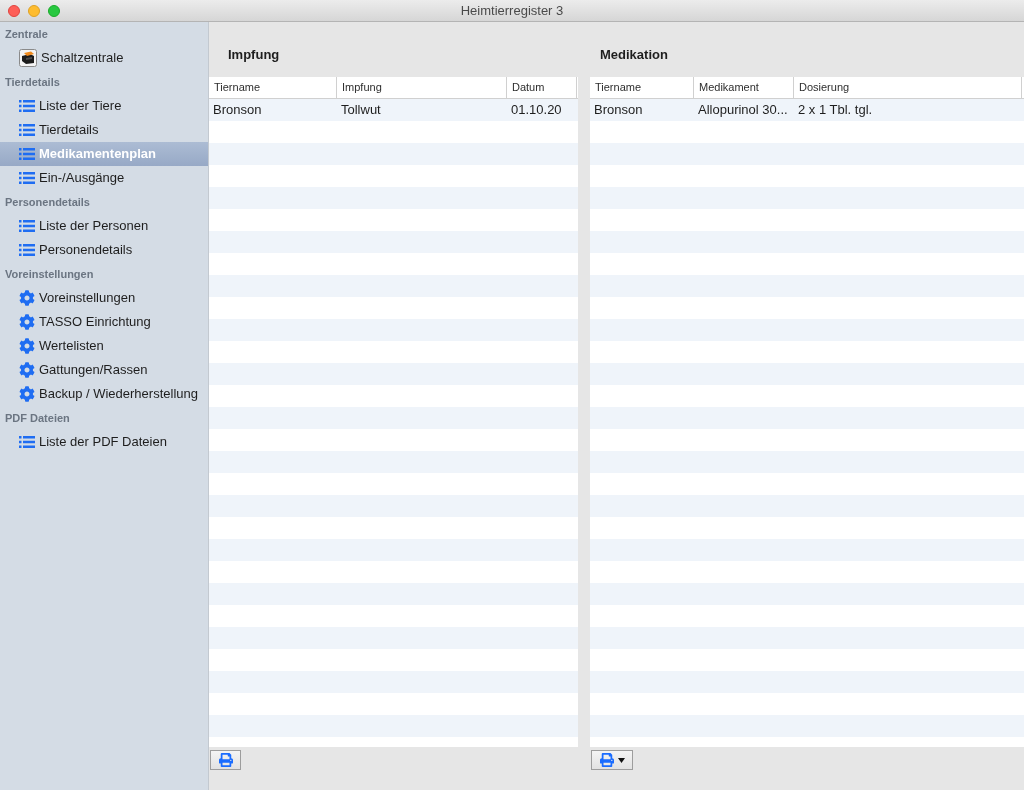 The width and height of the screenshot is (1024, 790). Describe the element at coordinates (47, 202) in the screenshot. I see `section-header: Personendetails` at that location.